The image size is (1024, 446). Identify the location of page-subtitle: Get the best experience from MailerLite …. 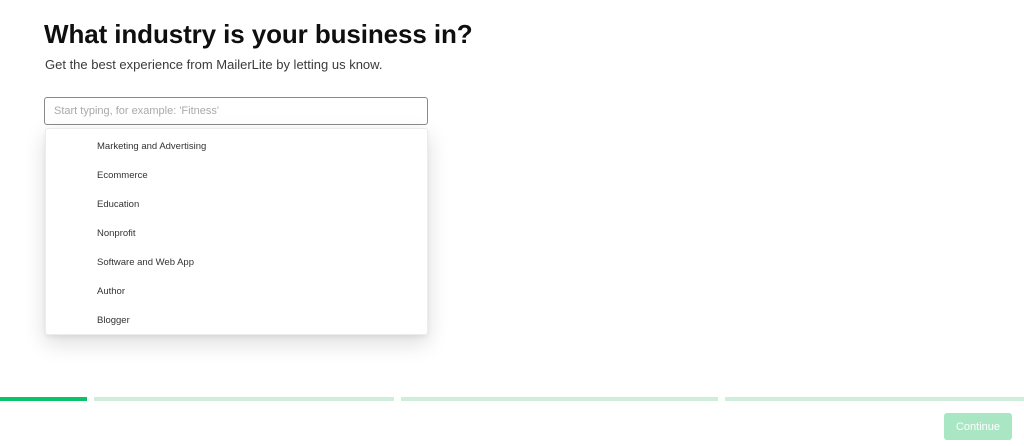
(214, 64).